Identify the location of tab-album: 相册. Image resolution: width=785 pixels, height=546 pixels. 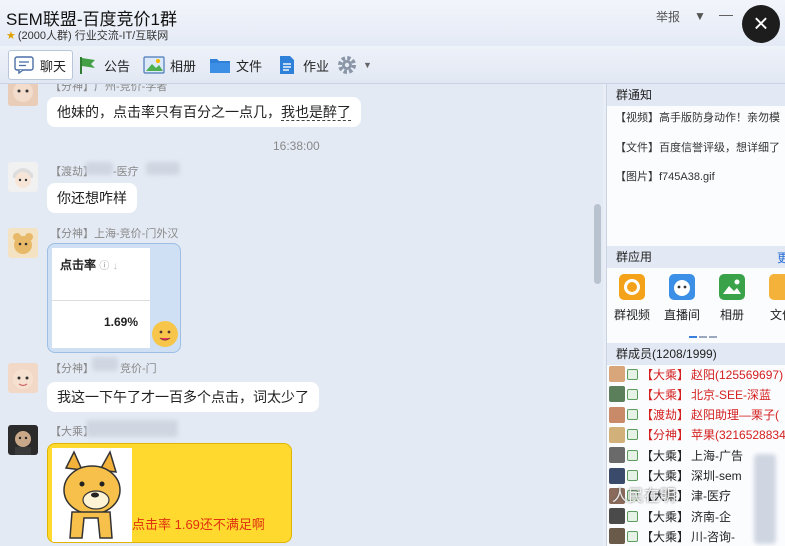
(169, 65).